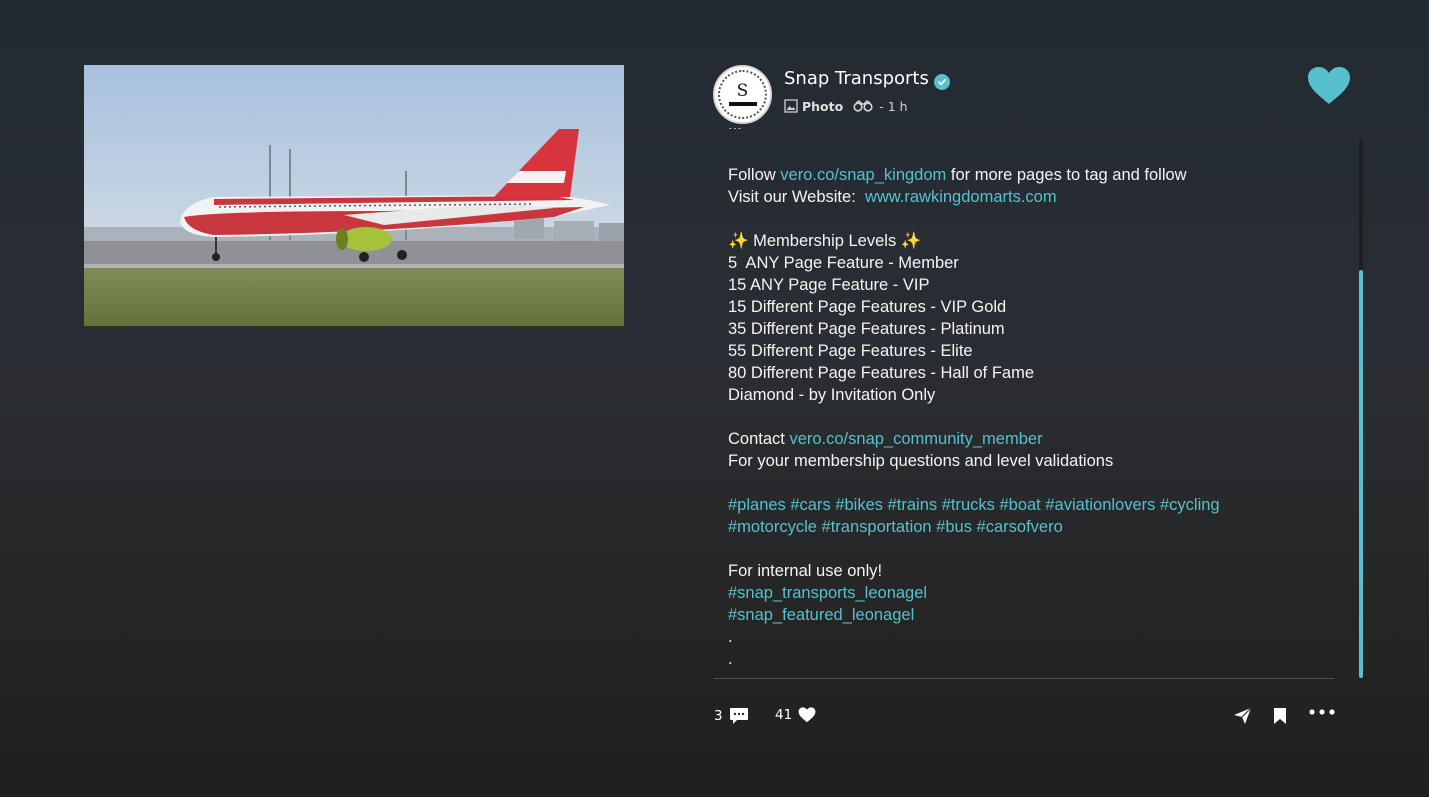  What do you see at coordinates (754, 175) in the screenshot?
I see `follow-prefix: Follow` at bounding box center [754, 175].